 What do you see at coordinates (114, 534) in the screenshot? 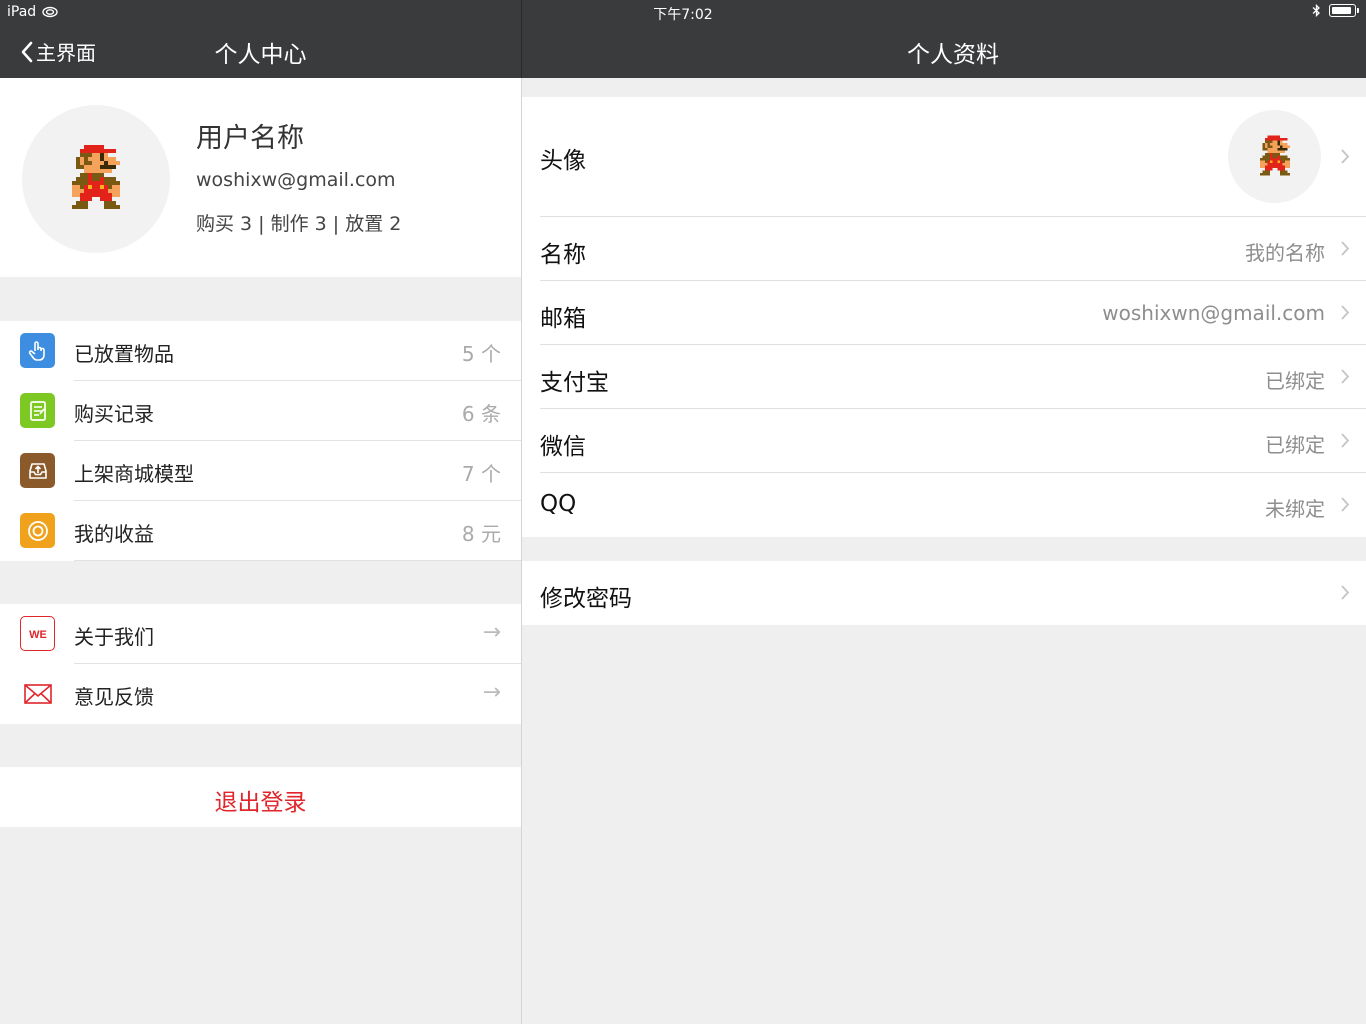
I see `menu-item-label: 我的收益` at bounding box center [114, 534].